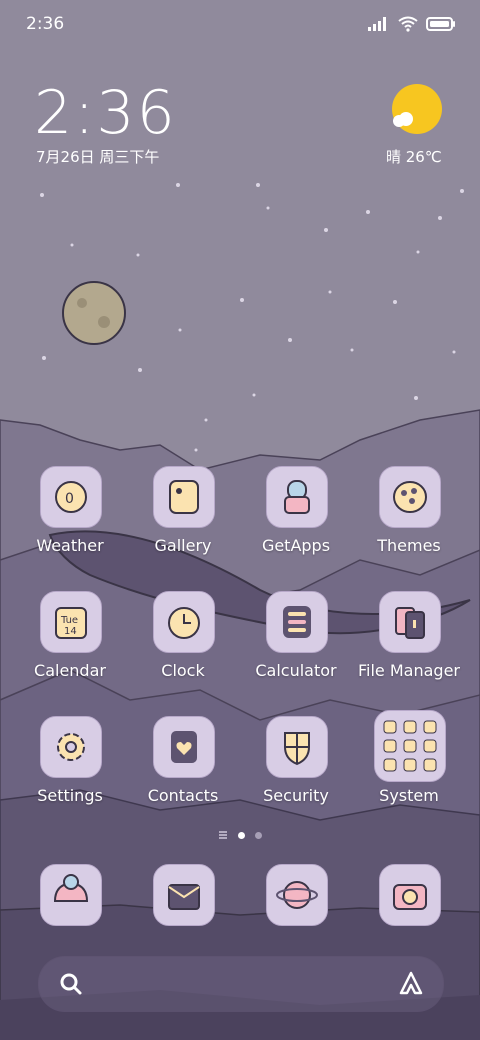  Describe the element at coordinates (184, 895) in the screenshot. I see `mail-icon` at that location.